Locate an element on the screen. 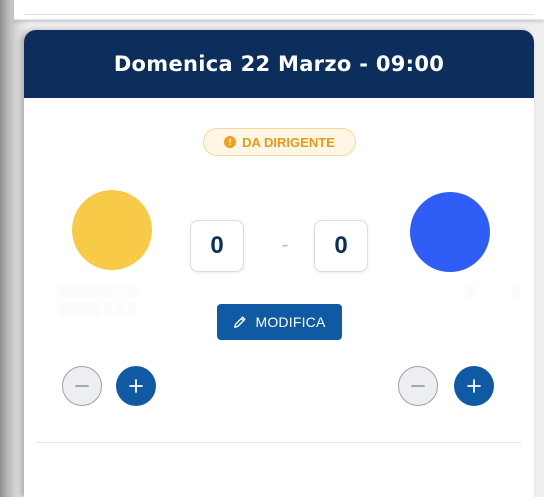 The width and height of the screenshot is (544, 497). previous-card-edge is located at coordinates (279, 10).